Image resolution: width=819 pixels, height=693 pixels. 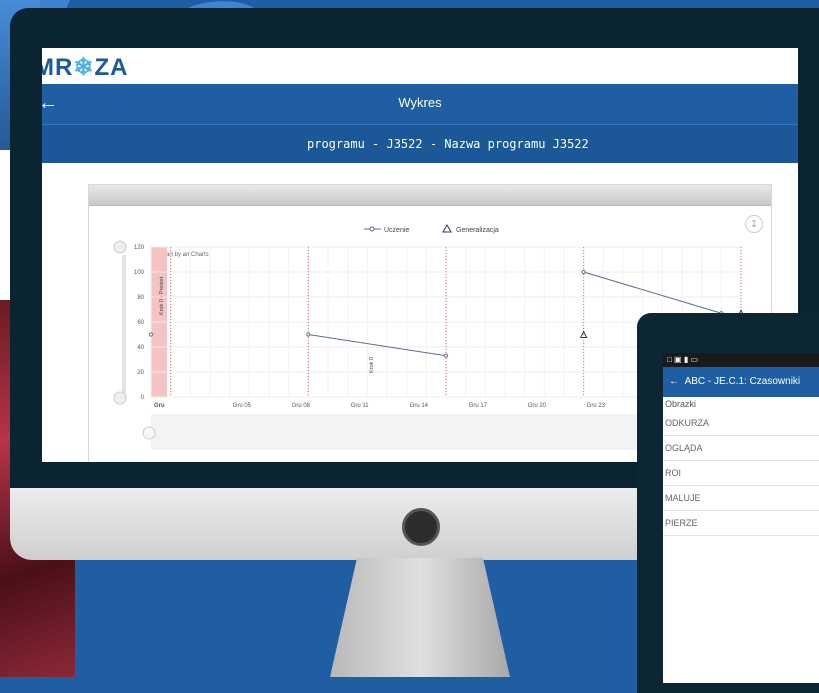 I want to click on scrollbar-top-handle, so click(x=120, y=247).